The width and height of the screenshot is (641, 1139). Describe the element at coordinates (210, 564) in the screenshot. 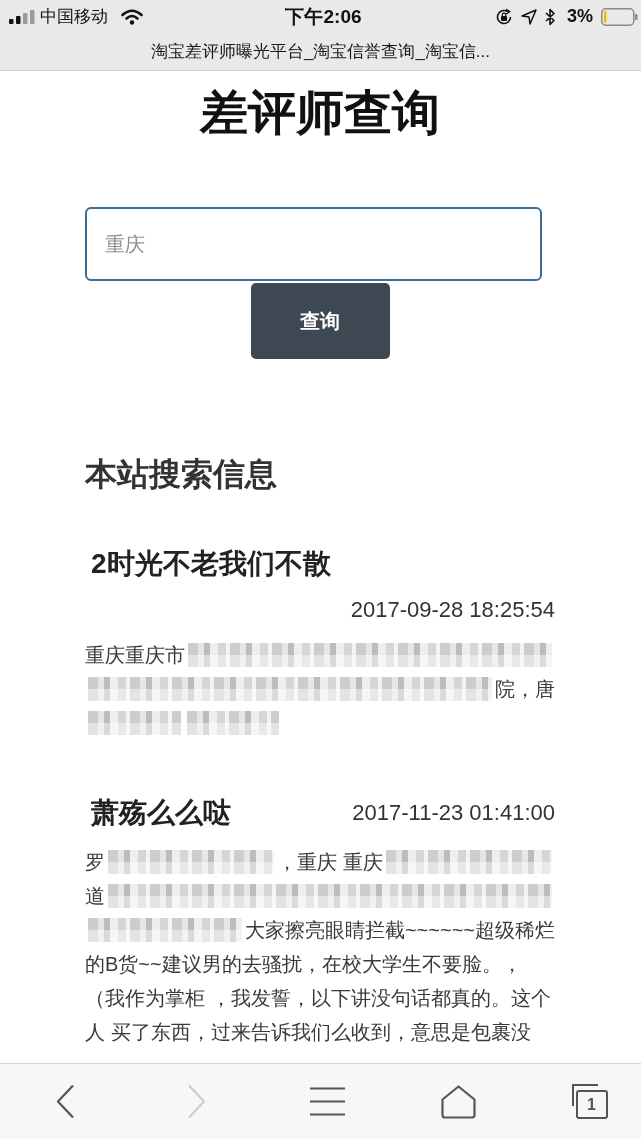

I see `reviewer-name: 2时光不老我们不散` at that location.